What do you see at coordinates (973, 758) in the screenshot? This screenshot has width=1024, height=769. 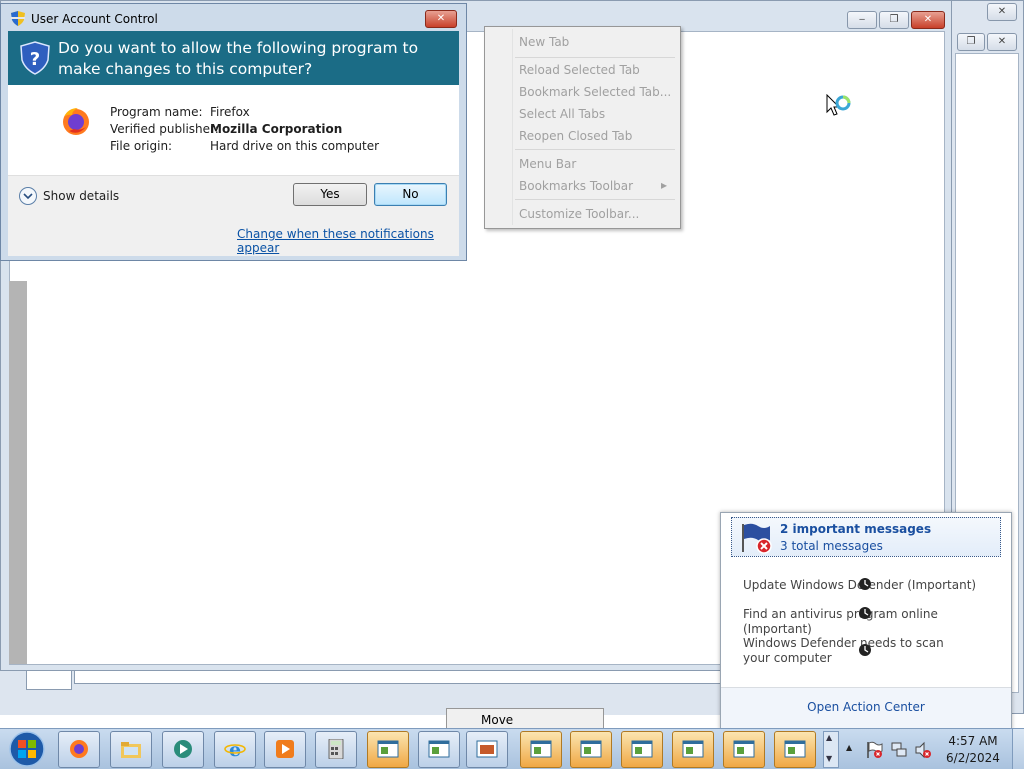 I see `clock-date: 6/2/2024` at bounding box center [973, 758].